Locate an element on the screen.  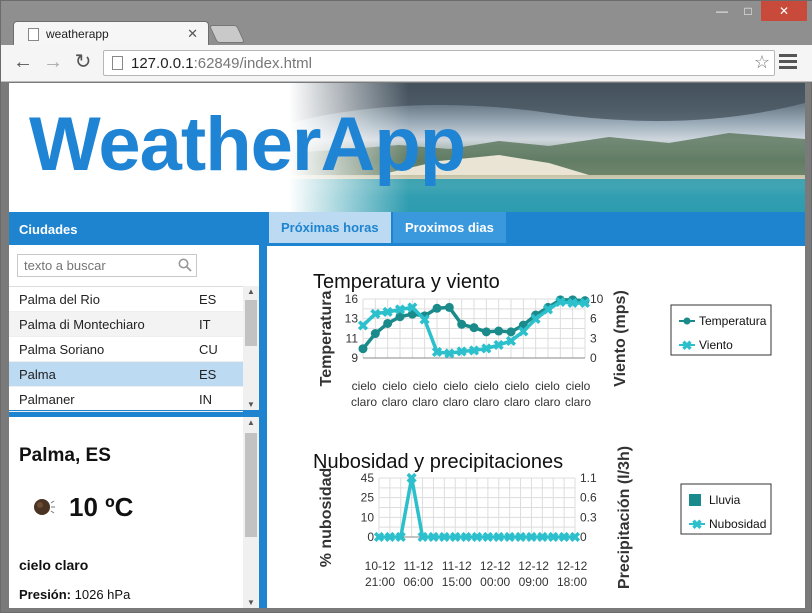
maximize-icon: □ is located at coordinates (748, 11).